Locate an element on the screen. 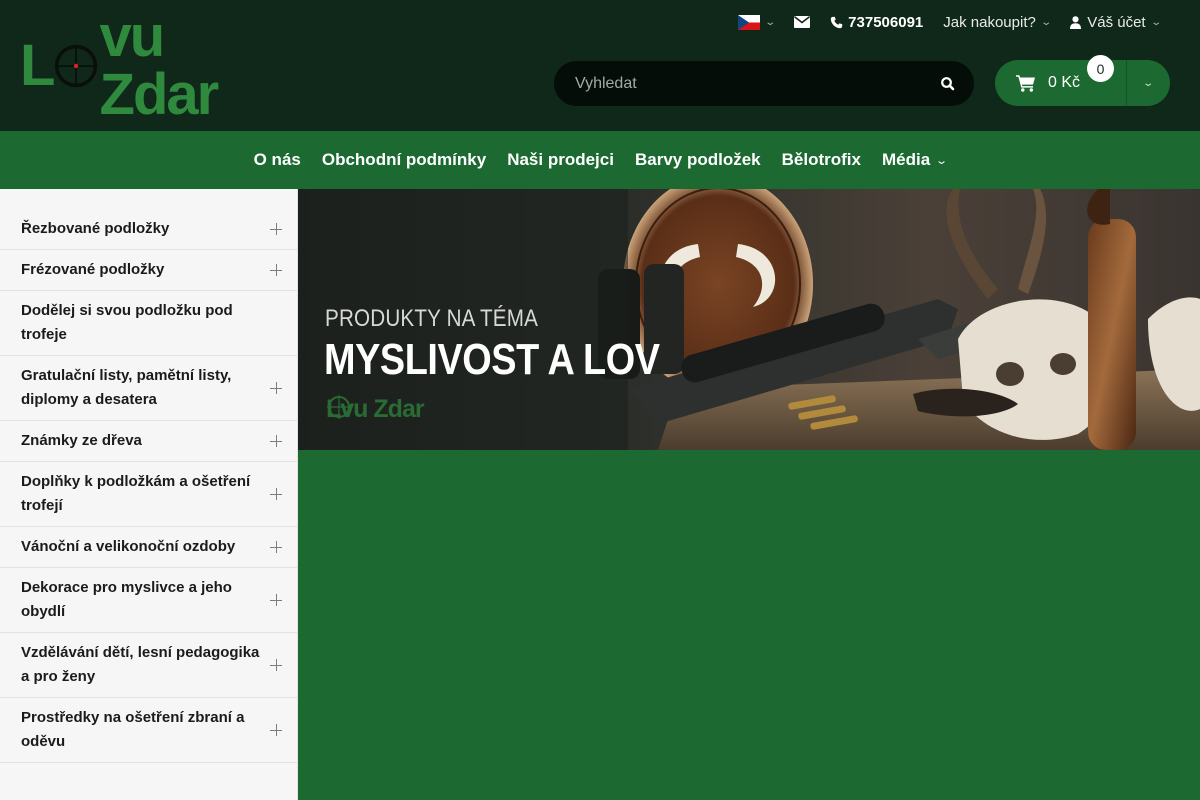 The image size is (1200, 800). banner-subtitle: PRODUKTY NA TÉMA is located at coordinates (432, 318).